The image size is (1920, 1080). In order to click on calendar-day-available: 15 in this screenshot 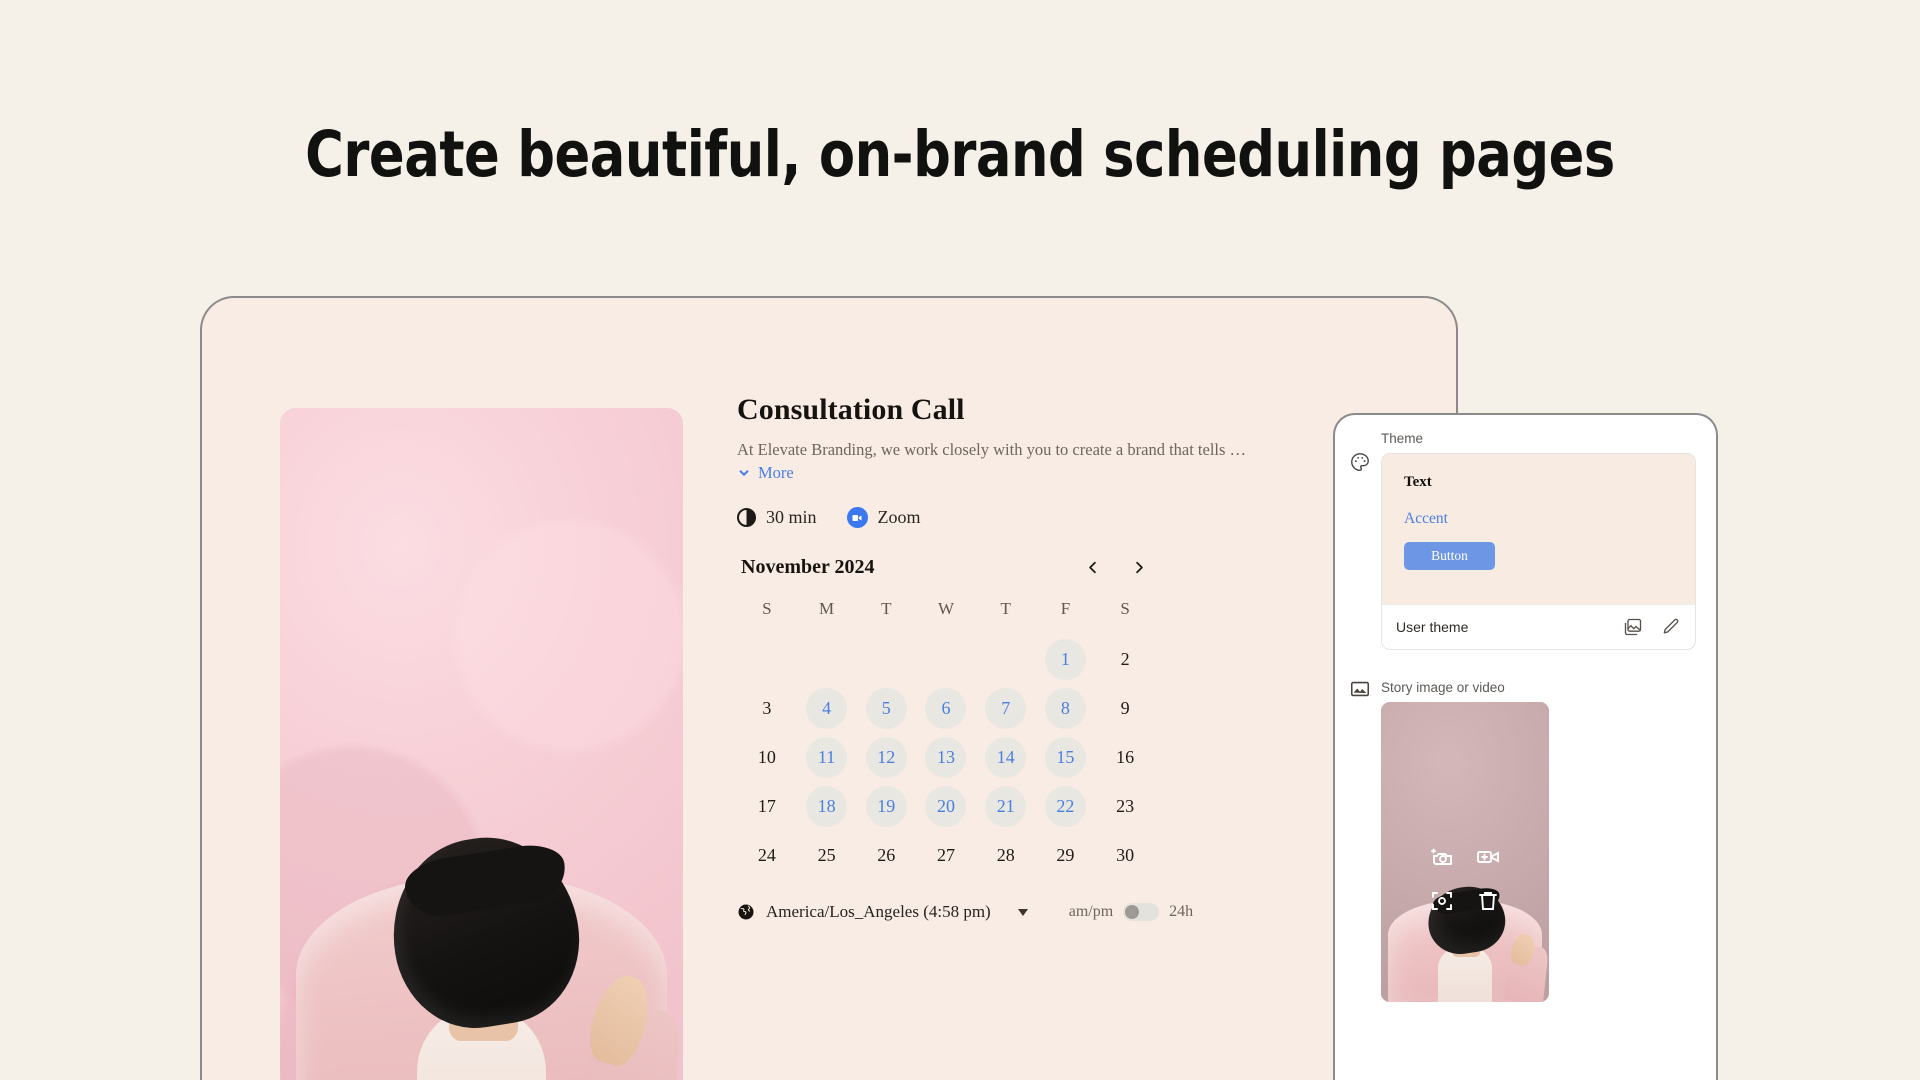, I will do `click(1065, 757)`.